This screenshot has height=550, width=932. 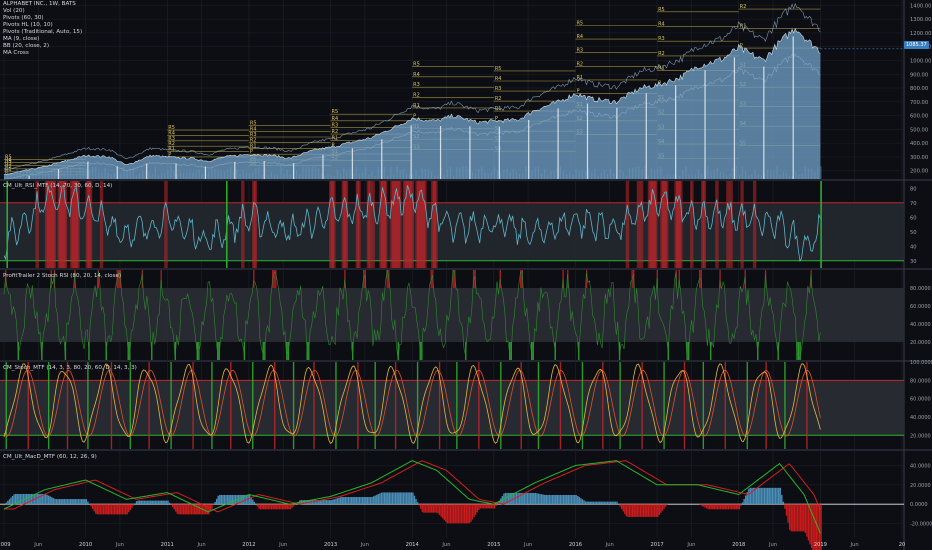 What do you see at coordinates (738, 545) in the screenshot?
I see `time-axis-year-label: 2018` at bounding box center [738, 545].